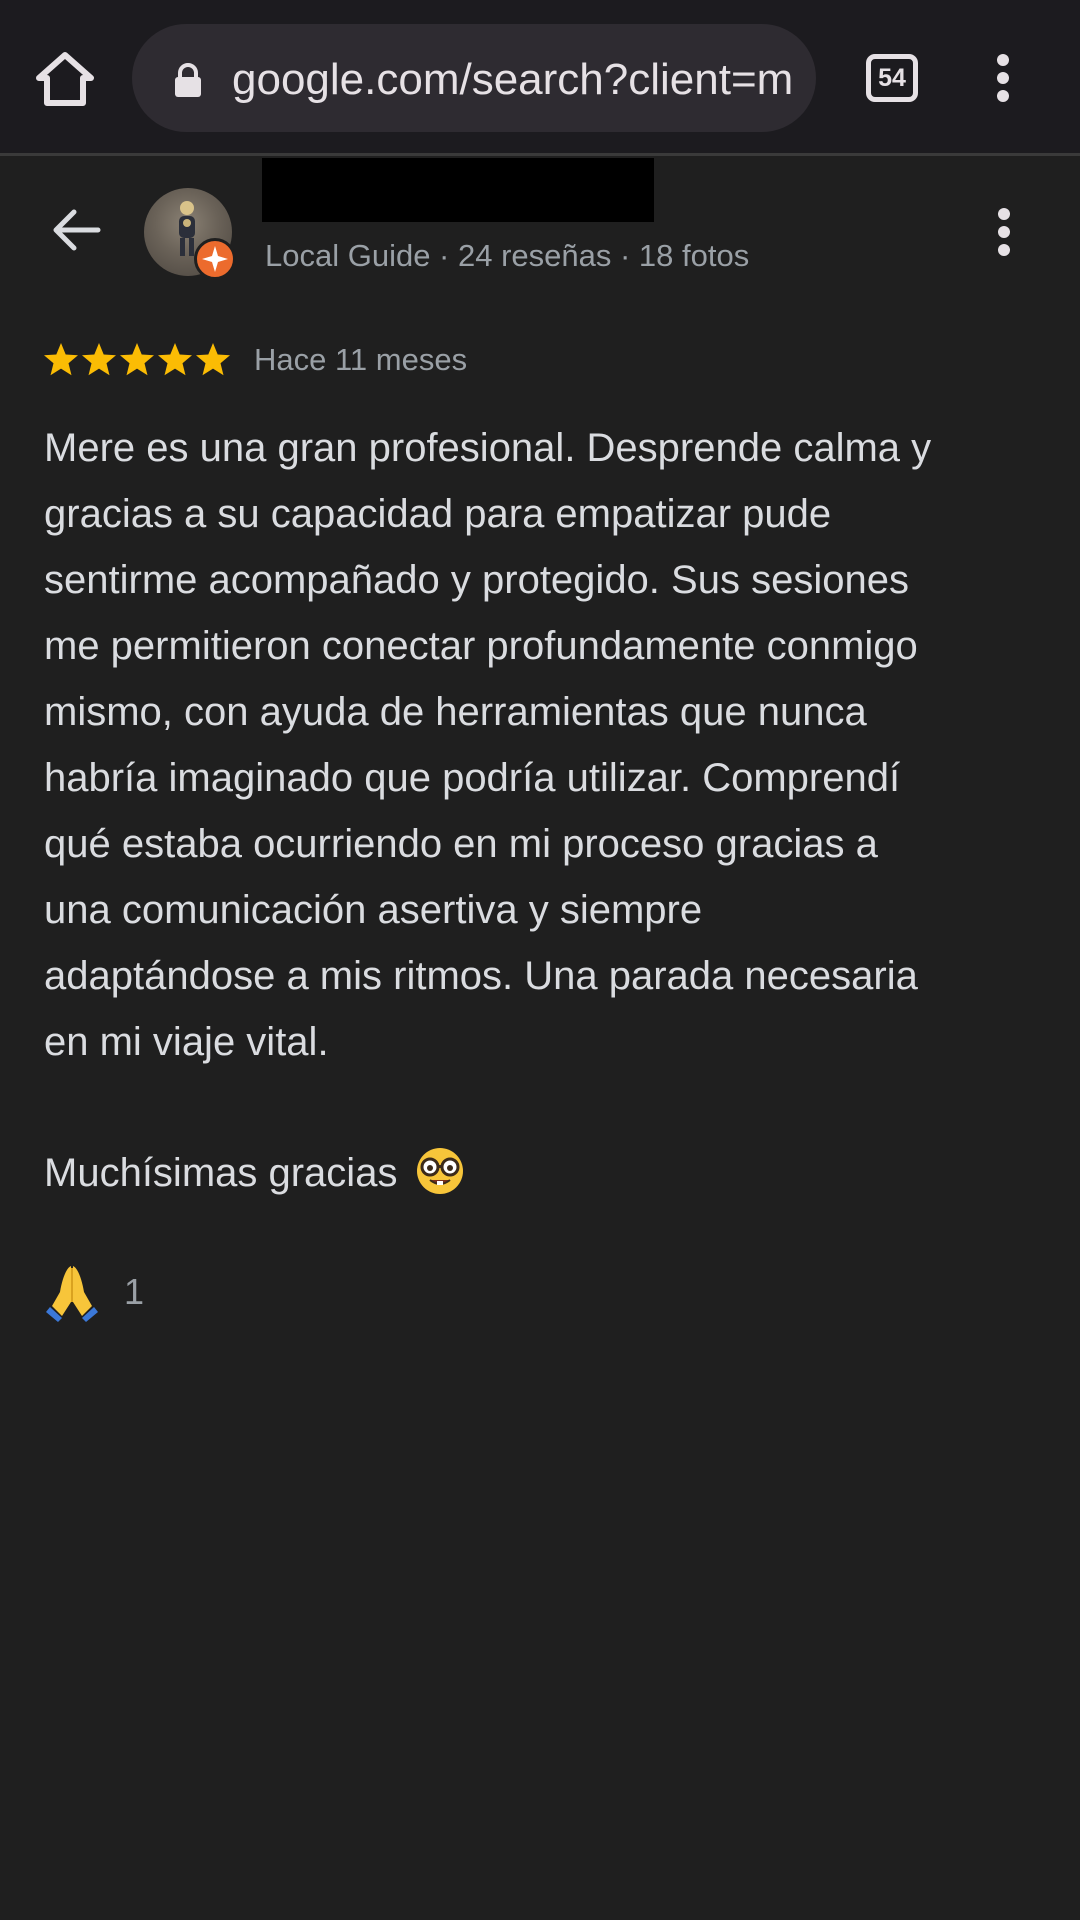 This screenshot has width=1080, height=1920. I want to click on browser-menu-button, so click(1003, 78).